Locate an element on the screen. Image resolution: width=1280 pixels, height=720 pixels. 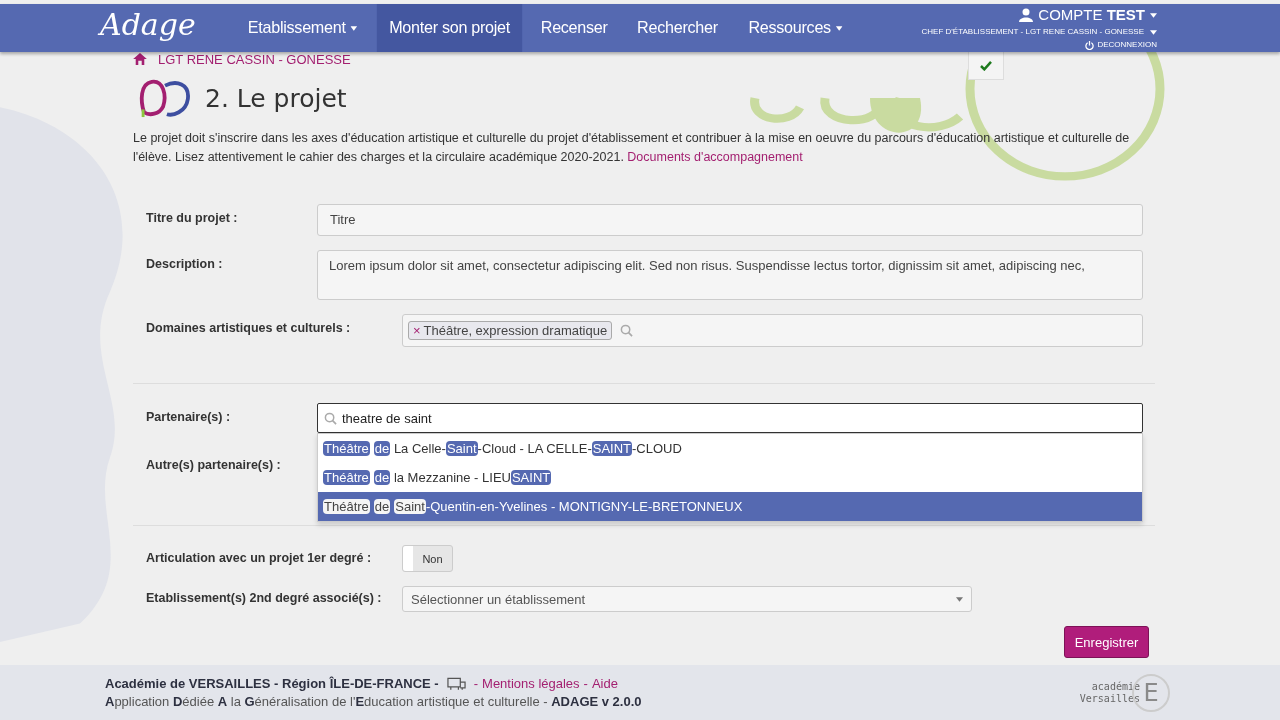
field-label: Titre du projet : is located at coordinates (192, 217).